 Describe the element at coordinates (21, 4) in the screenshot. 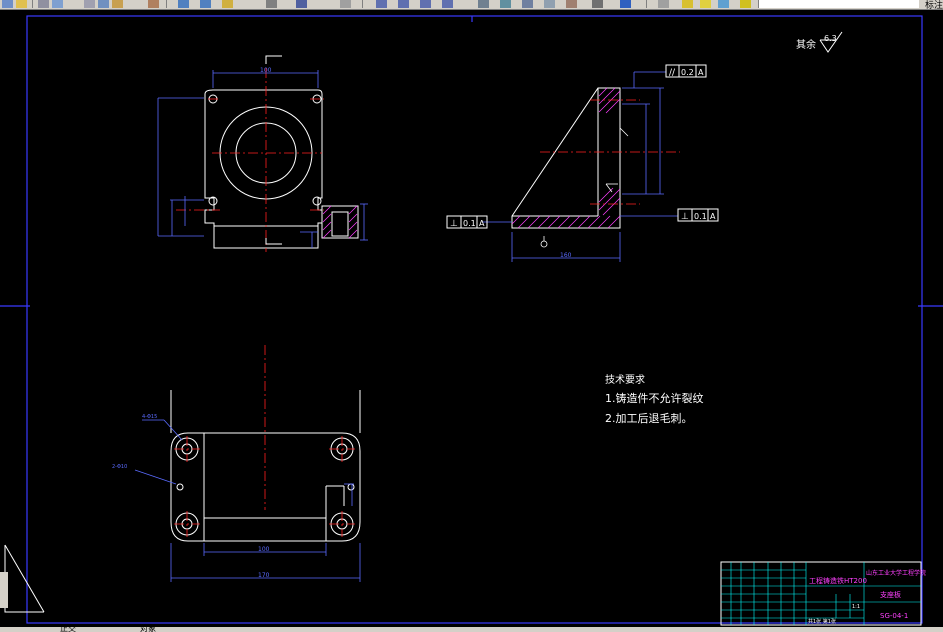

I see `open-icon` at that location.